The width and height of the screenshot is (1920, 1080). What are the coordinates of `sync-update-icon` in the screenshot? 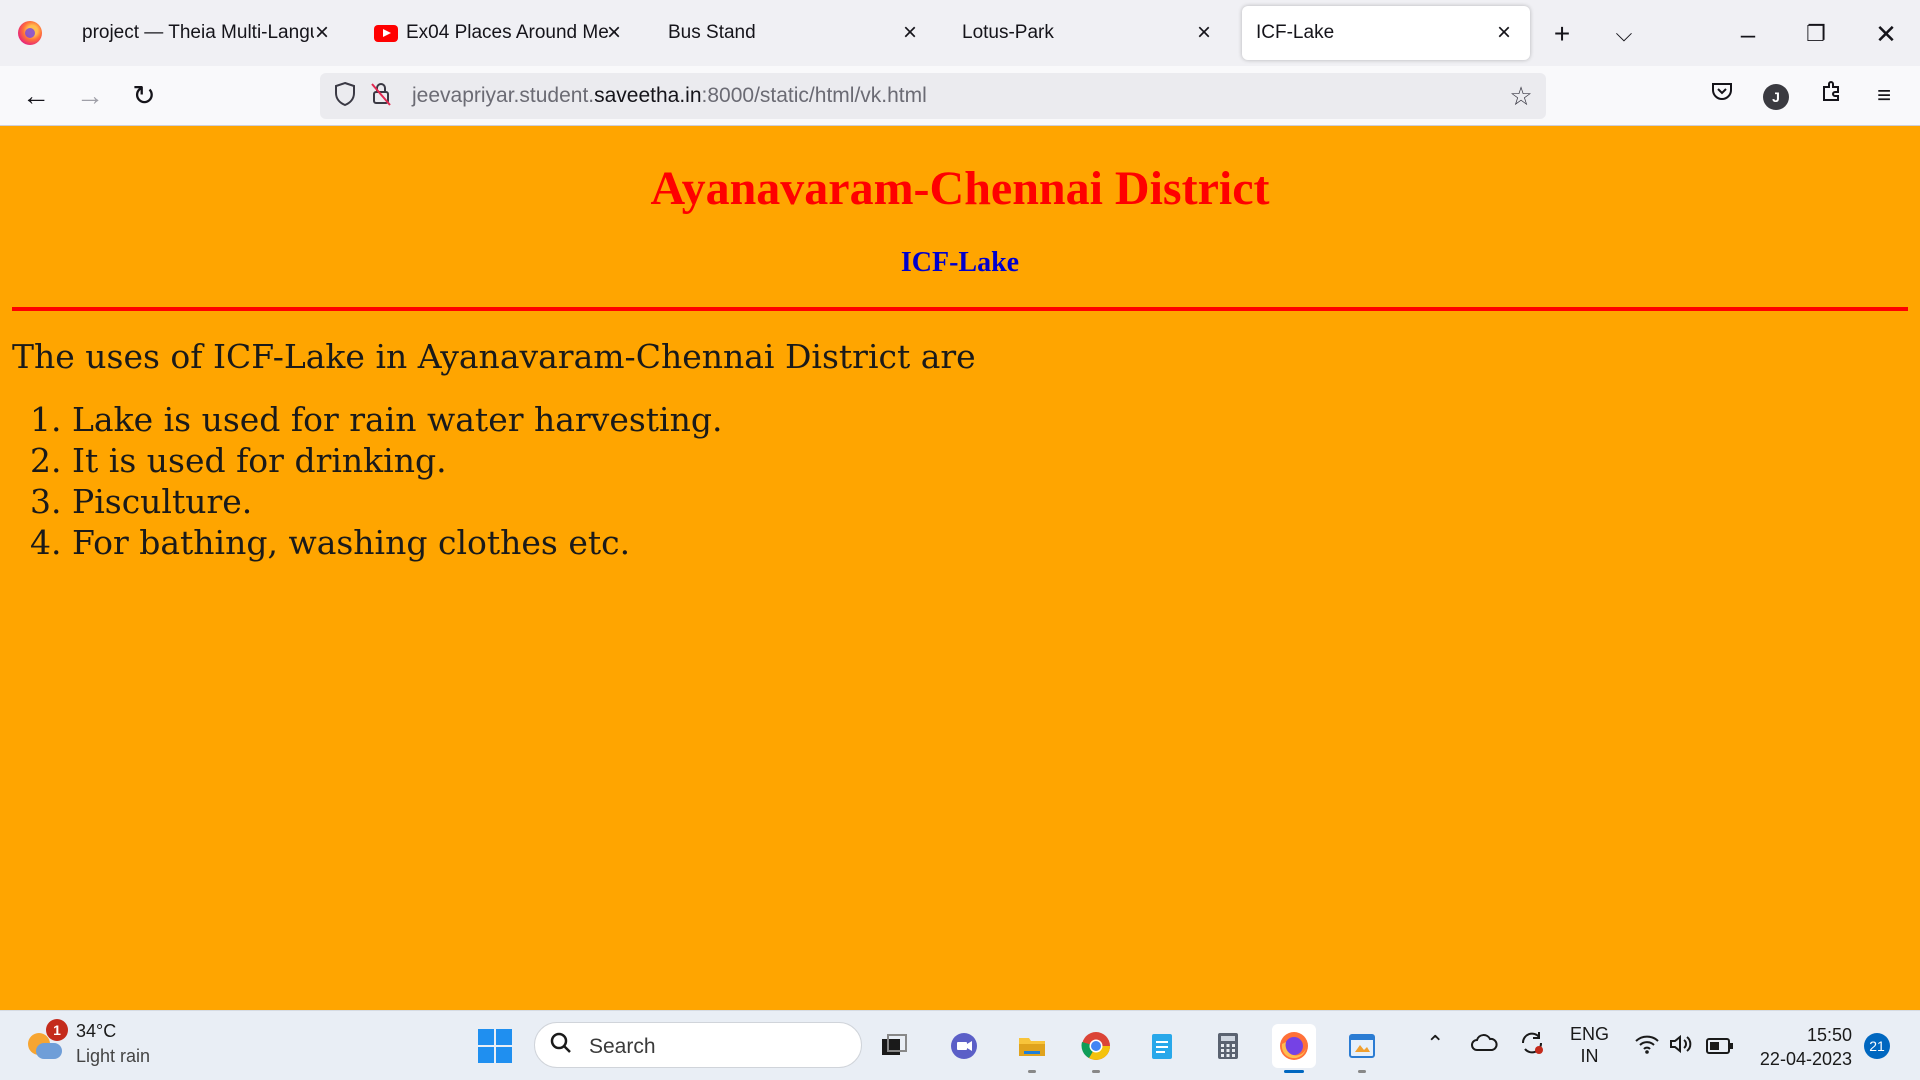 It's located at (1532, 1046).